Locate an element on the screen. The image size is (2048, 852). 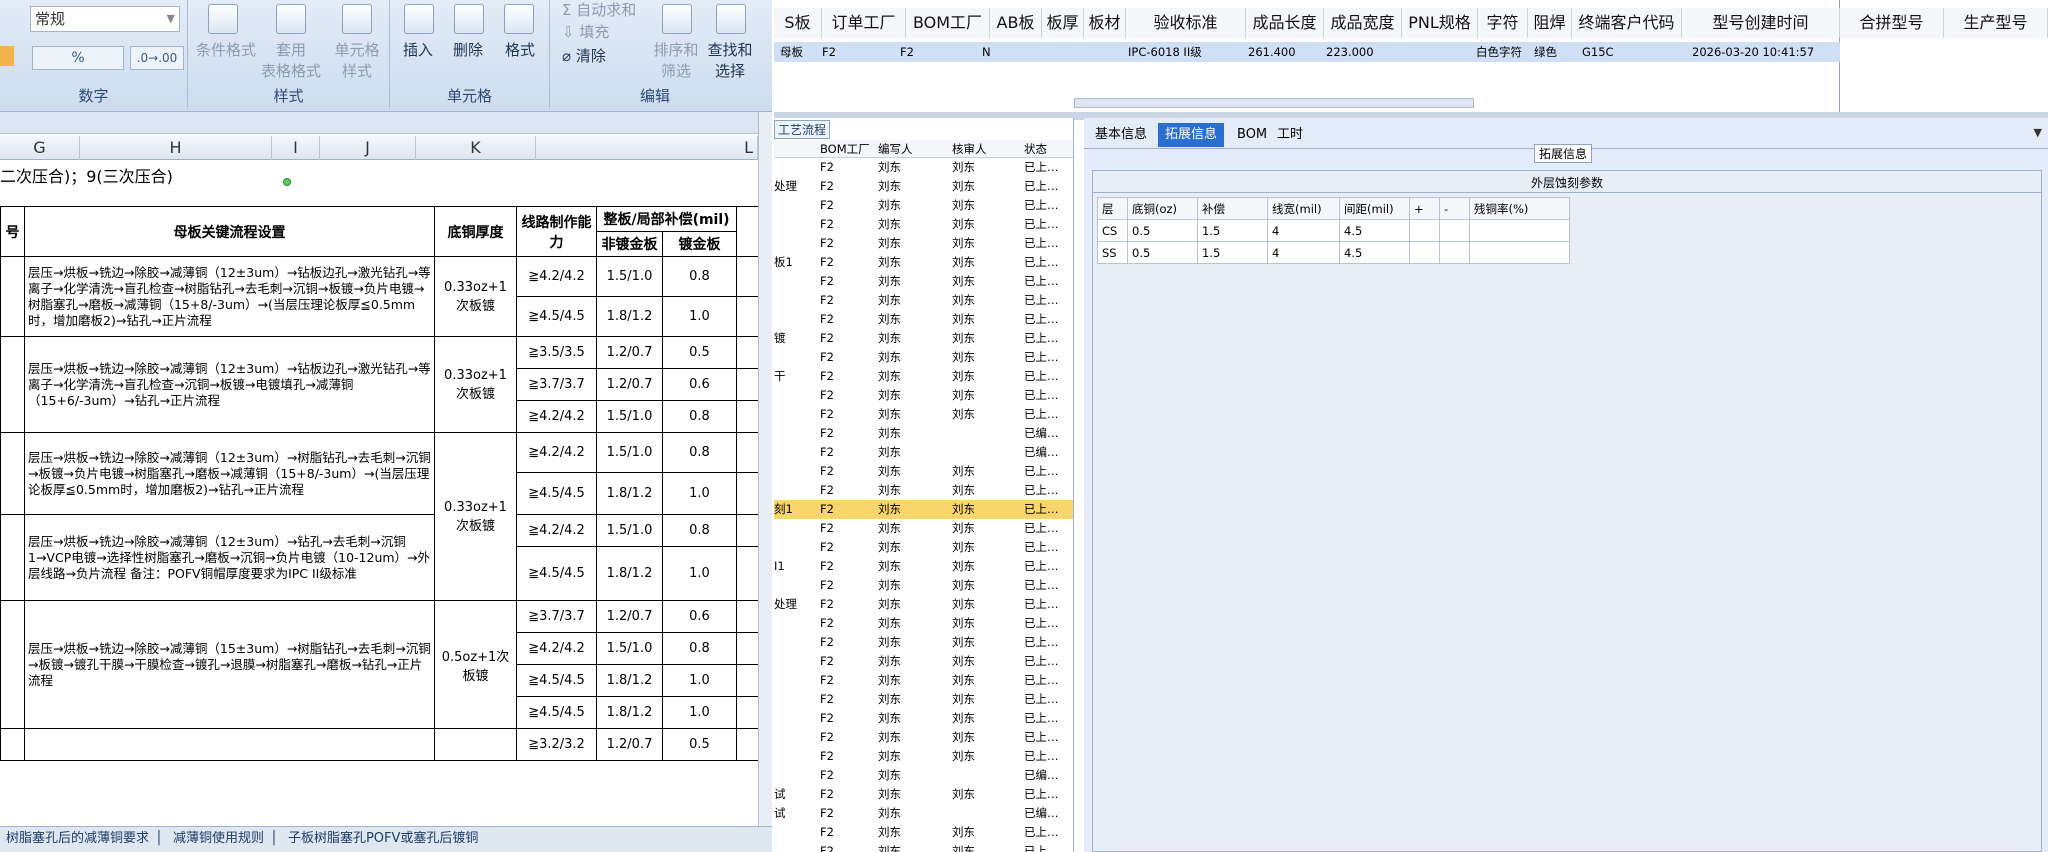
table-row: CS 0.5 1.5 4 4.5 is located at coordinates (1333, 230).